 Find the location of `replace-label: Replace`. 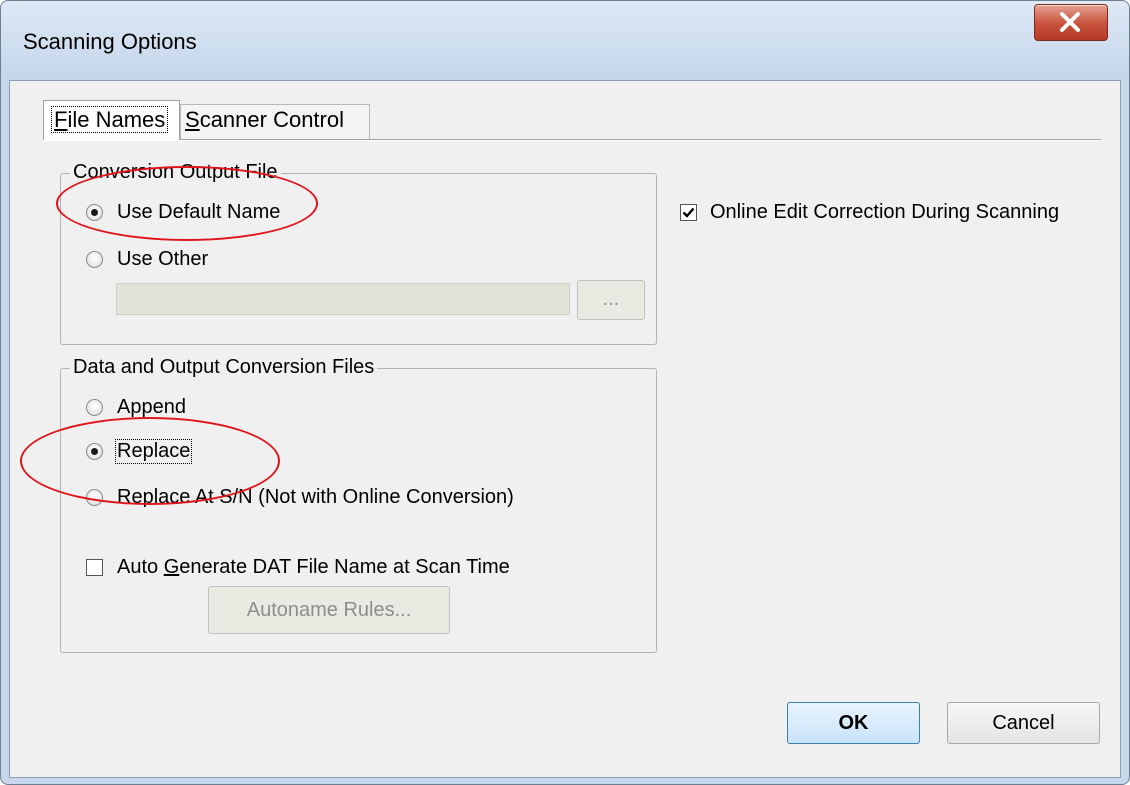

replace-label: Replace is located at coordinates (154, 451).